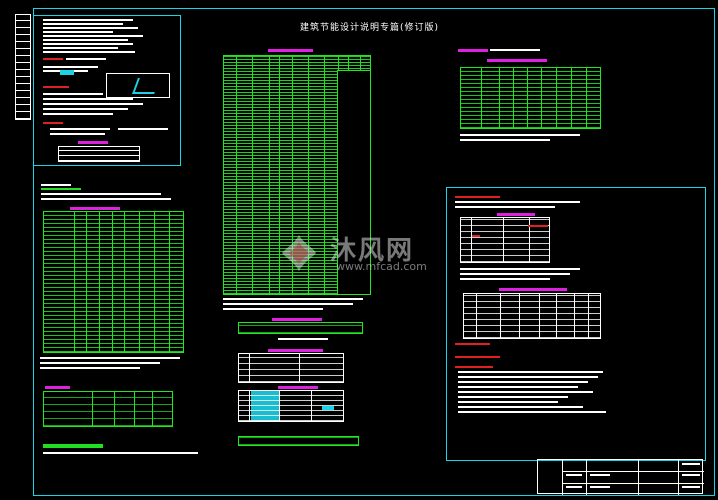 Image resolution: width=718 pixels, height=500 pixels. I want to click on summary-table-left, so click(108, 409).